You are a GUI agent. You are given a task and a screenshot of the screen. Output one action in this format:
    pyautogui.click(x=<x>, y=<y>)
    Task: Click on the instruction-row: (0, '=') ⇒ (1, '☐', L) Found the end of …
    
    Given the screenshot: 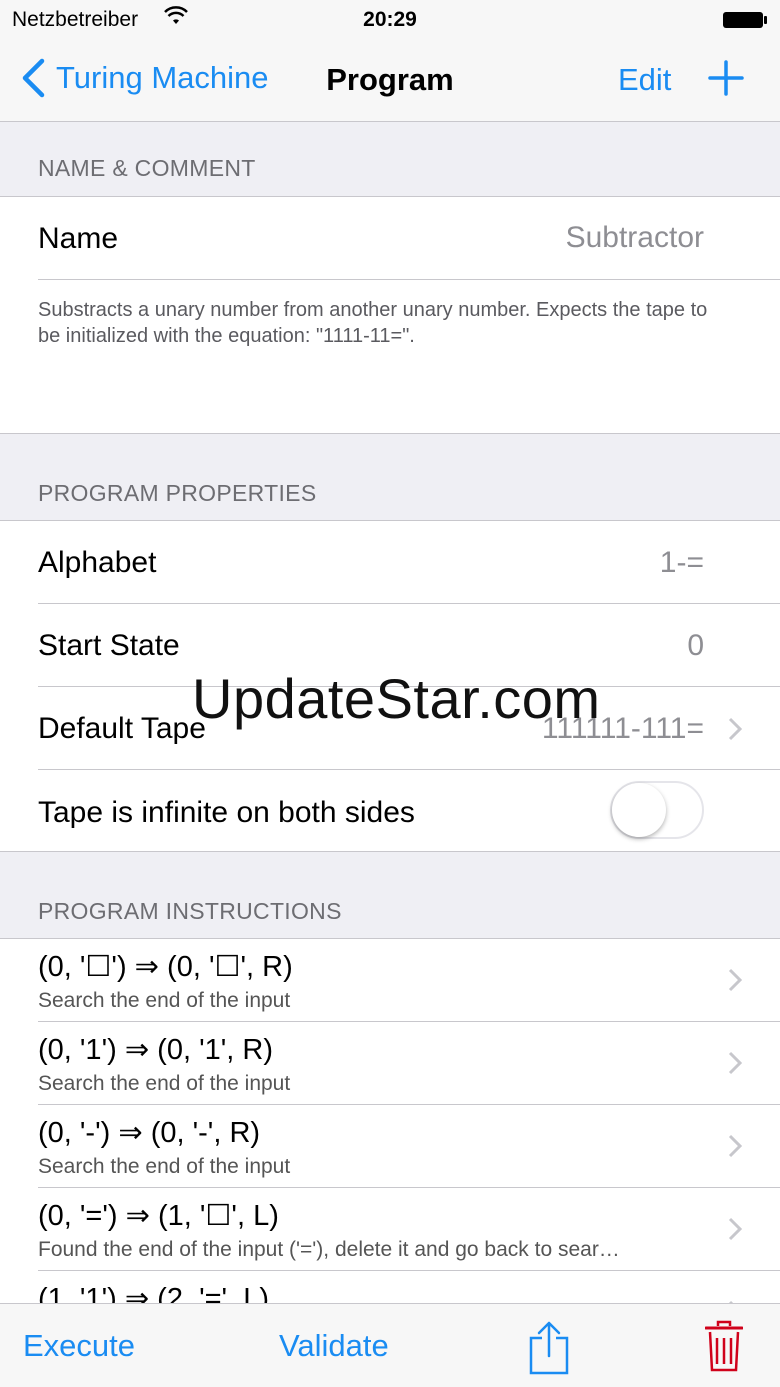 What is the action you would take?
    pyautogui.click(x=409, y=1229)
    